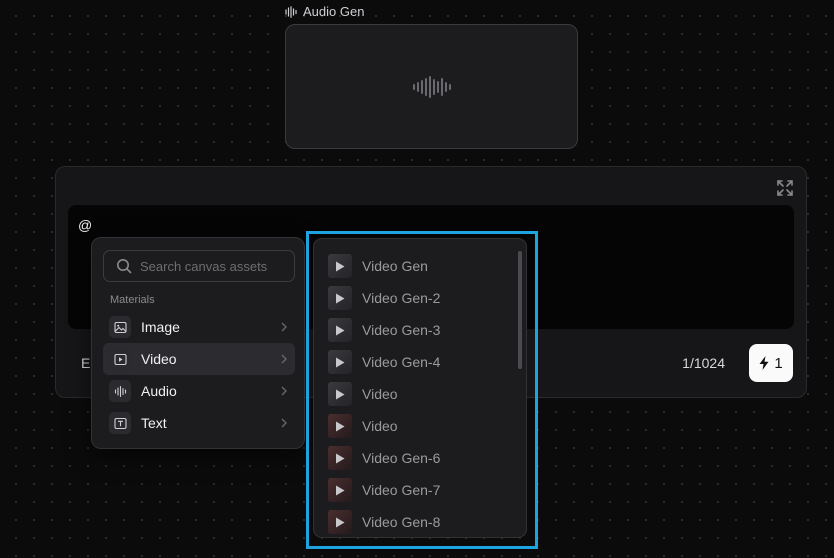 The height and width of the screenshot is (558, 834). What do you see at coordinates (520, 310) in the screenshot?
I see `scrollbar` at bounding box center [520, 310].